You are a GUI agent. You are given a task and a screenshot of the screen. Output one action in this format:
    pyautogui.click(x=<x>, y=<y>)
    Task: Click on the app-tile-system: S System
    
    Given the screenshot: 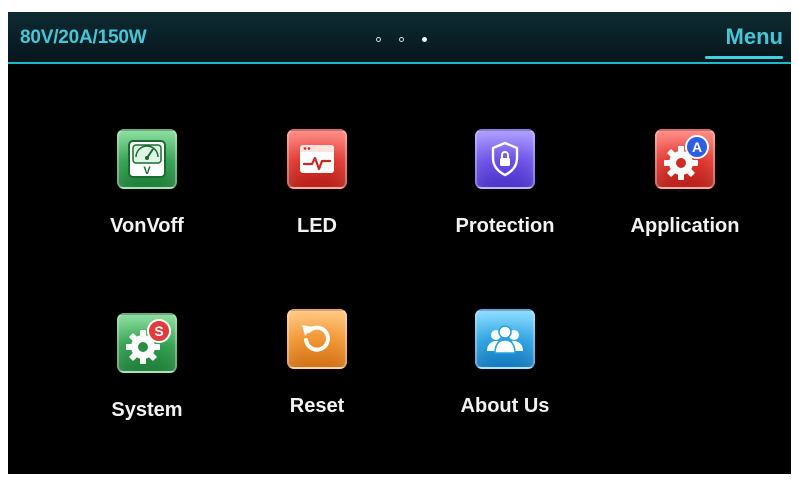 What is the action you would take?
    pyautogui.click(x=147, y=373)
    